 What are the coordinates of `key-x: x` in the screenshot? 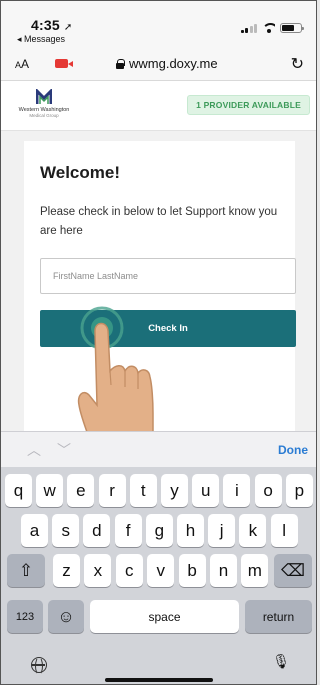 It's located at (98, 570).